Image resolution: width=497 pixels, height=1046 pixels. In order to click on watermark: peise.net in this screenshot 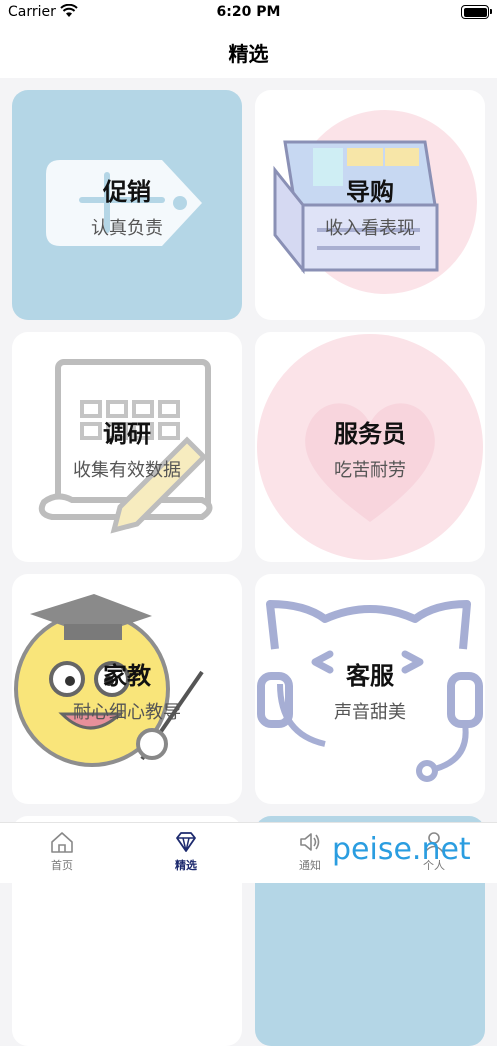, I will do `click(401, 849)`.